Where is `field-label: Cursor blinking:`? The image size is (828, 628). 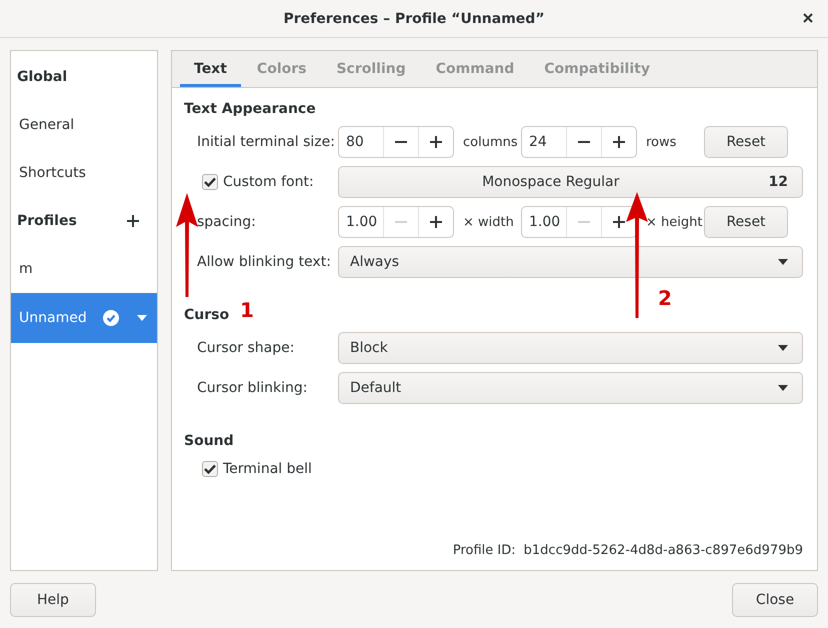
field-label: Cursor blinking: is located at coordinates (252, 388).